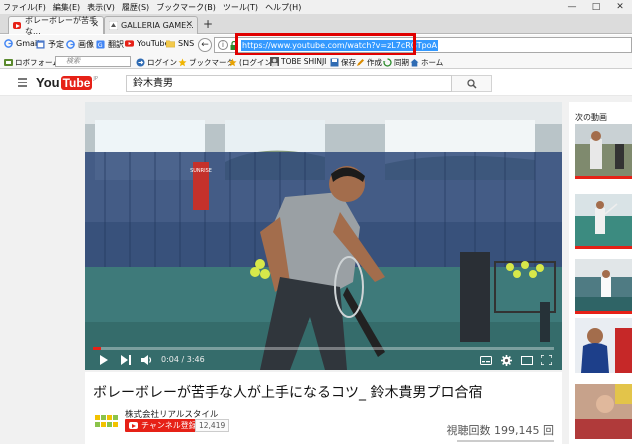  Describe the element at coordinates (113, 25) in the screenshot. I see `galleria-favicon-icon` at that location.